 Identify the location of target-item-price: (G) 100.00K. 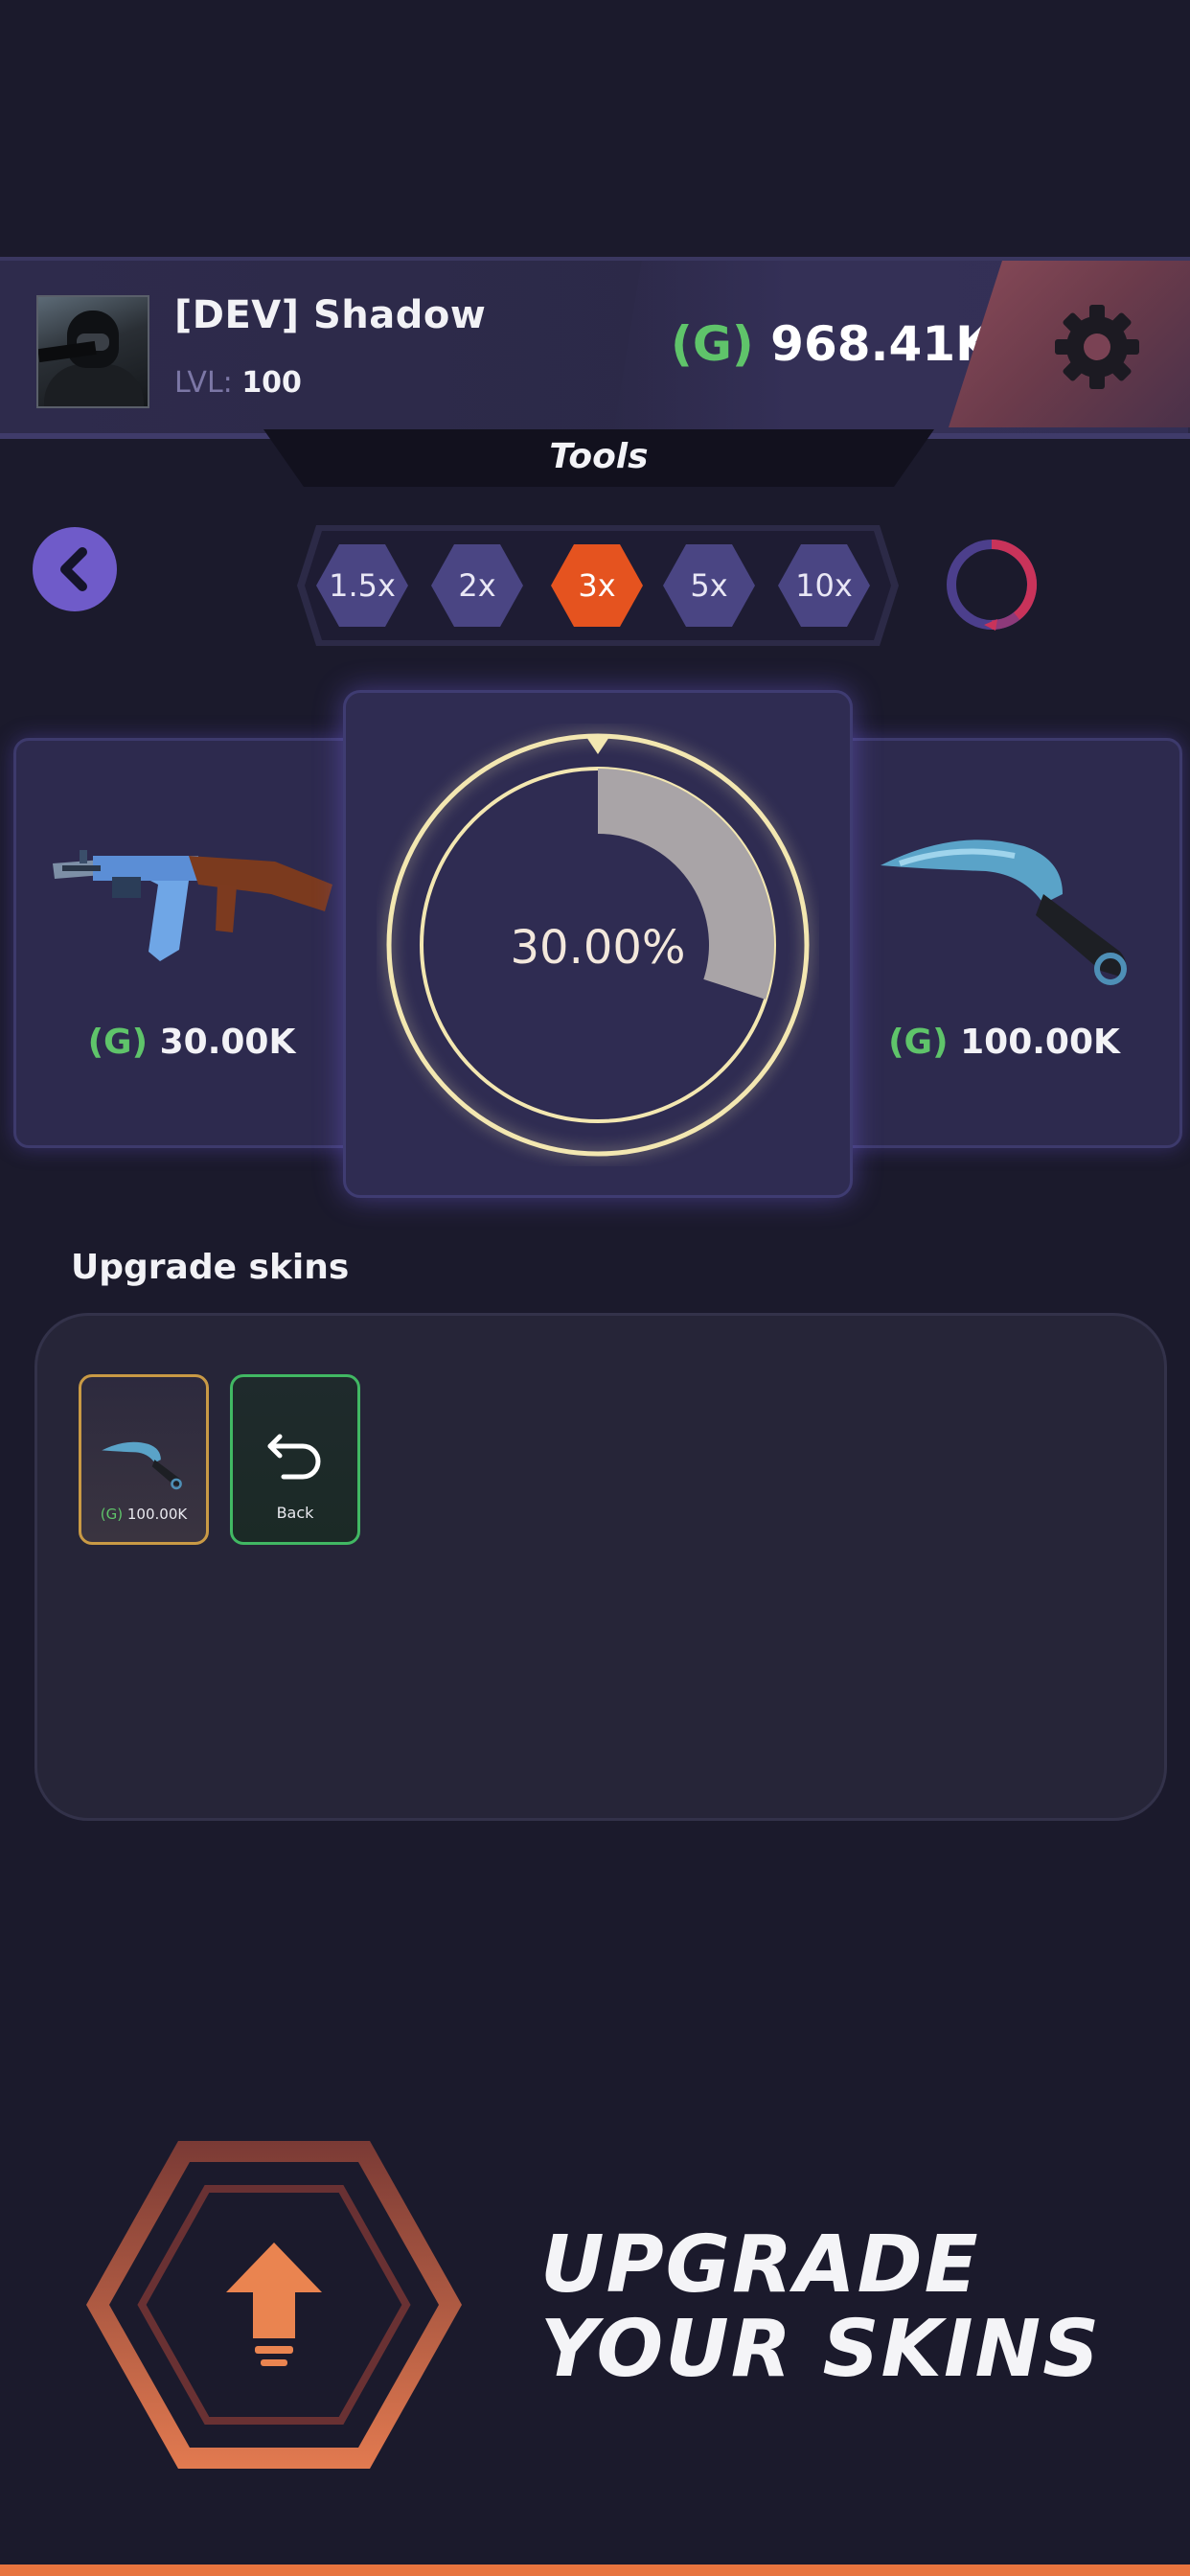
(1004, 1042).